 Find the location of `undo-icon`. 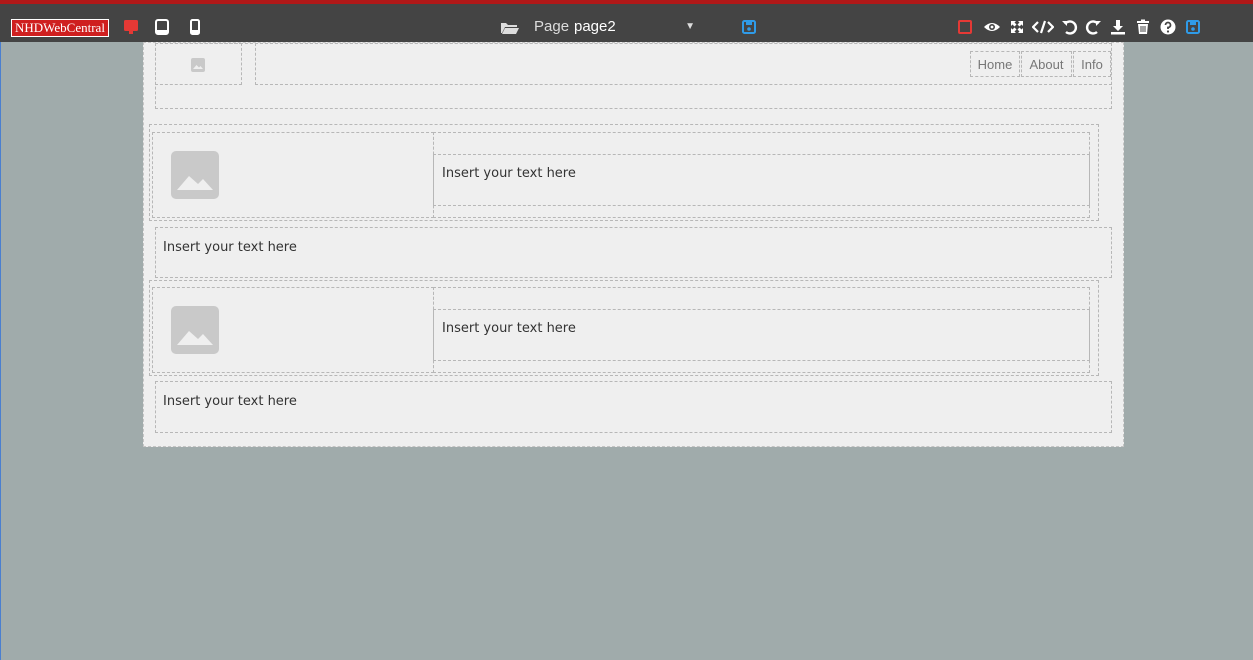

undo-icon is located at coordinates (1069, 27).